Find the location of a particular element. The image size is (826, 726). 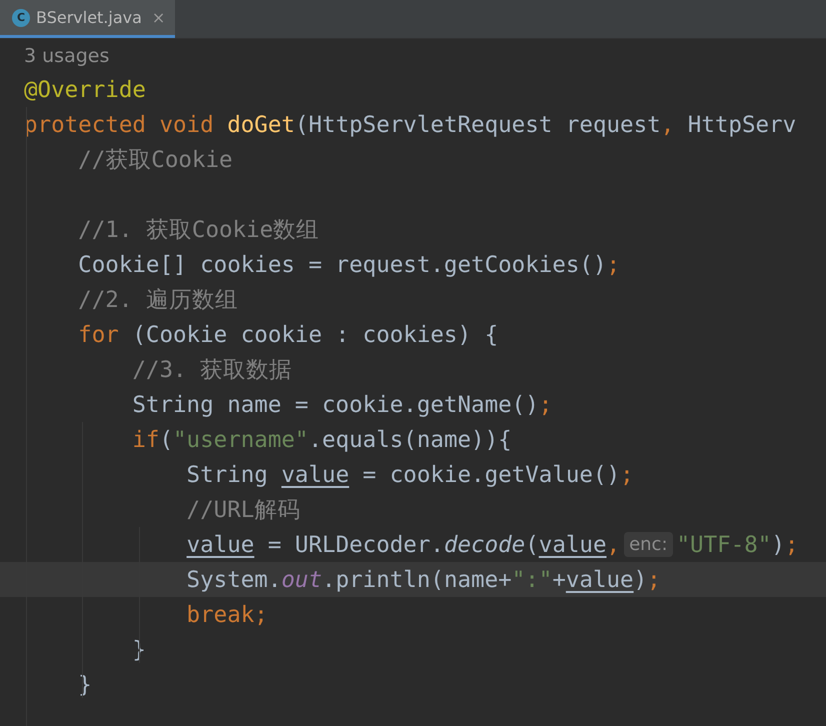

code-line: //3. 获取数据 is located at coordinates (211, 370).